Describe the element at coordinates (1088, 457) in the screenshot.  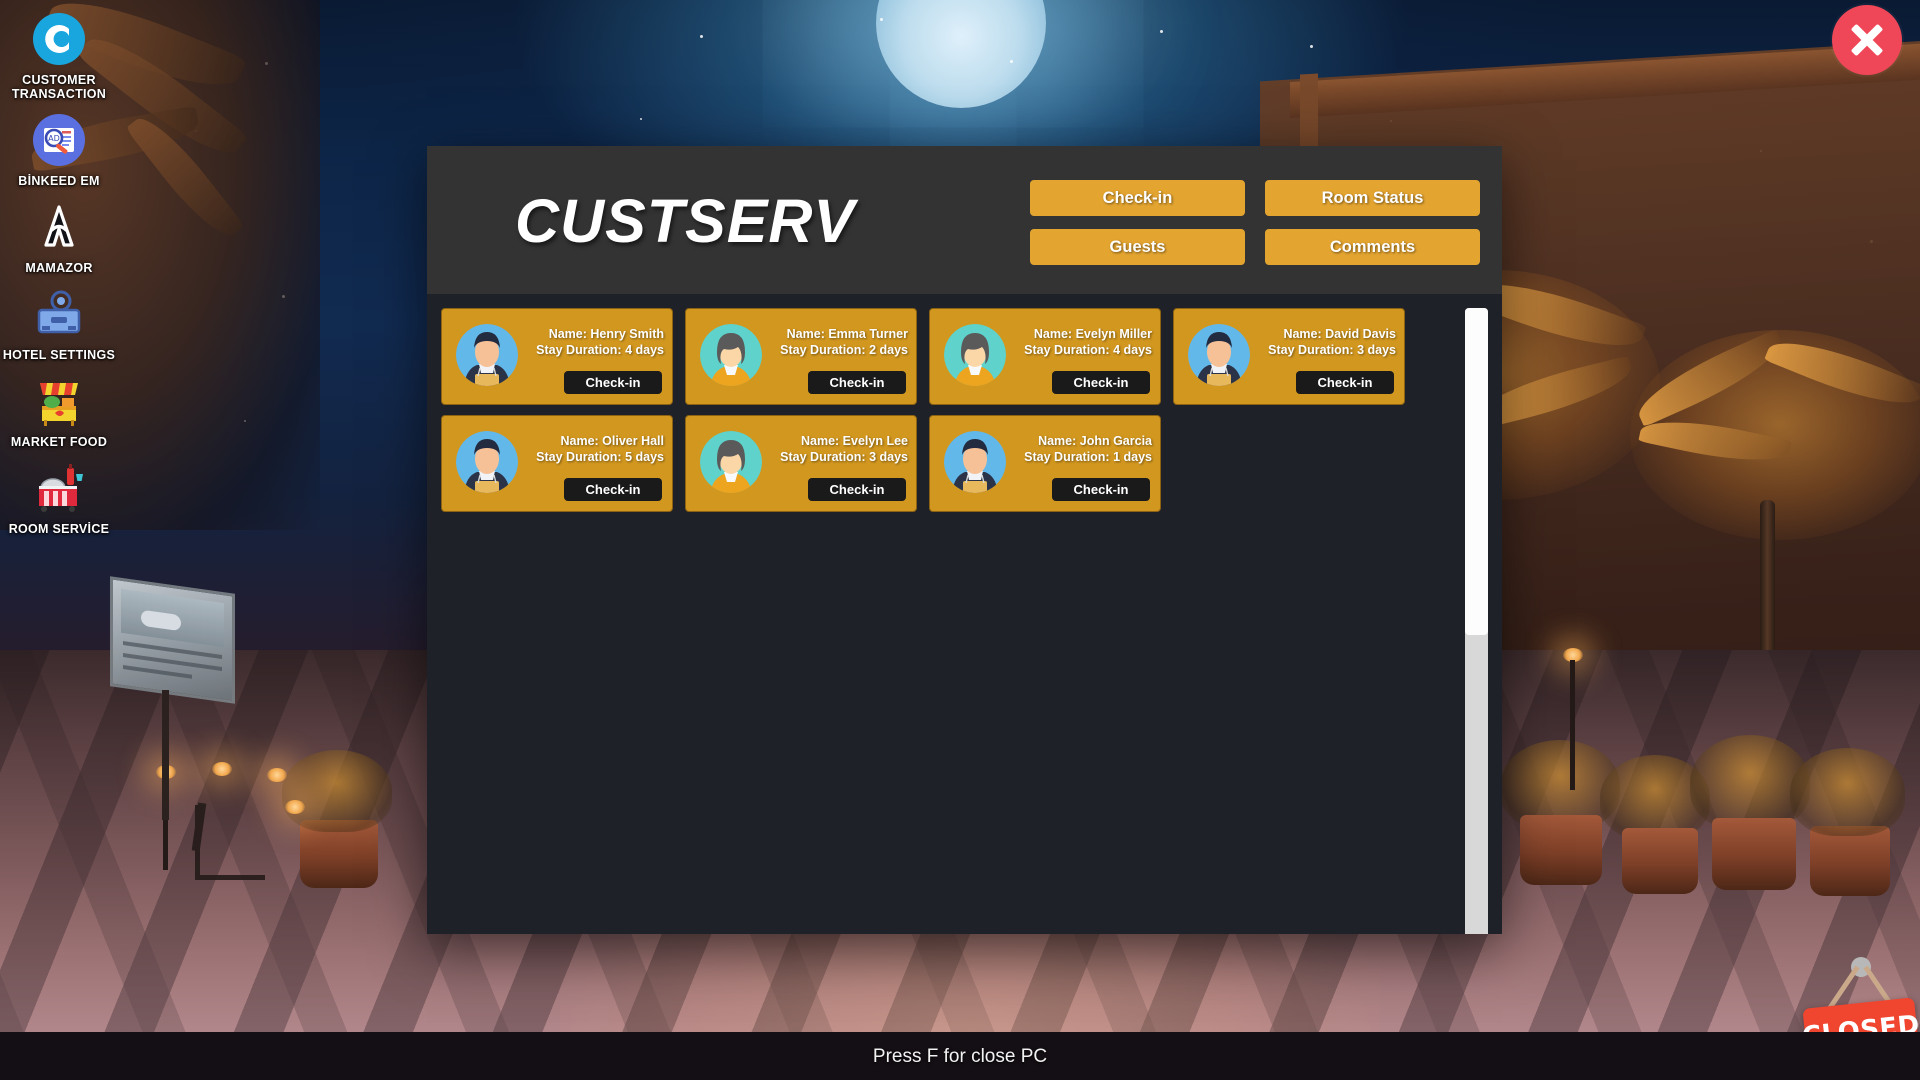
I see `guest-stay-line: Stay Duration: 1 days` at that location.